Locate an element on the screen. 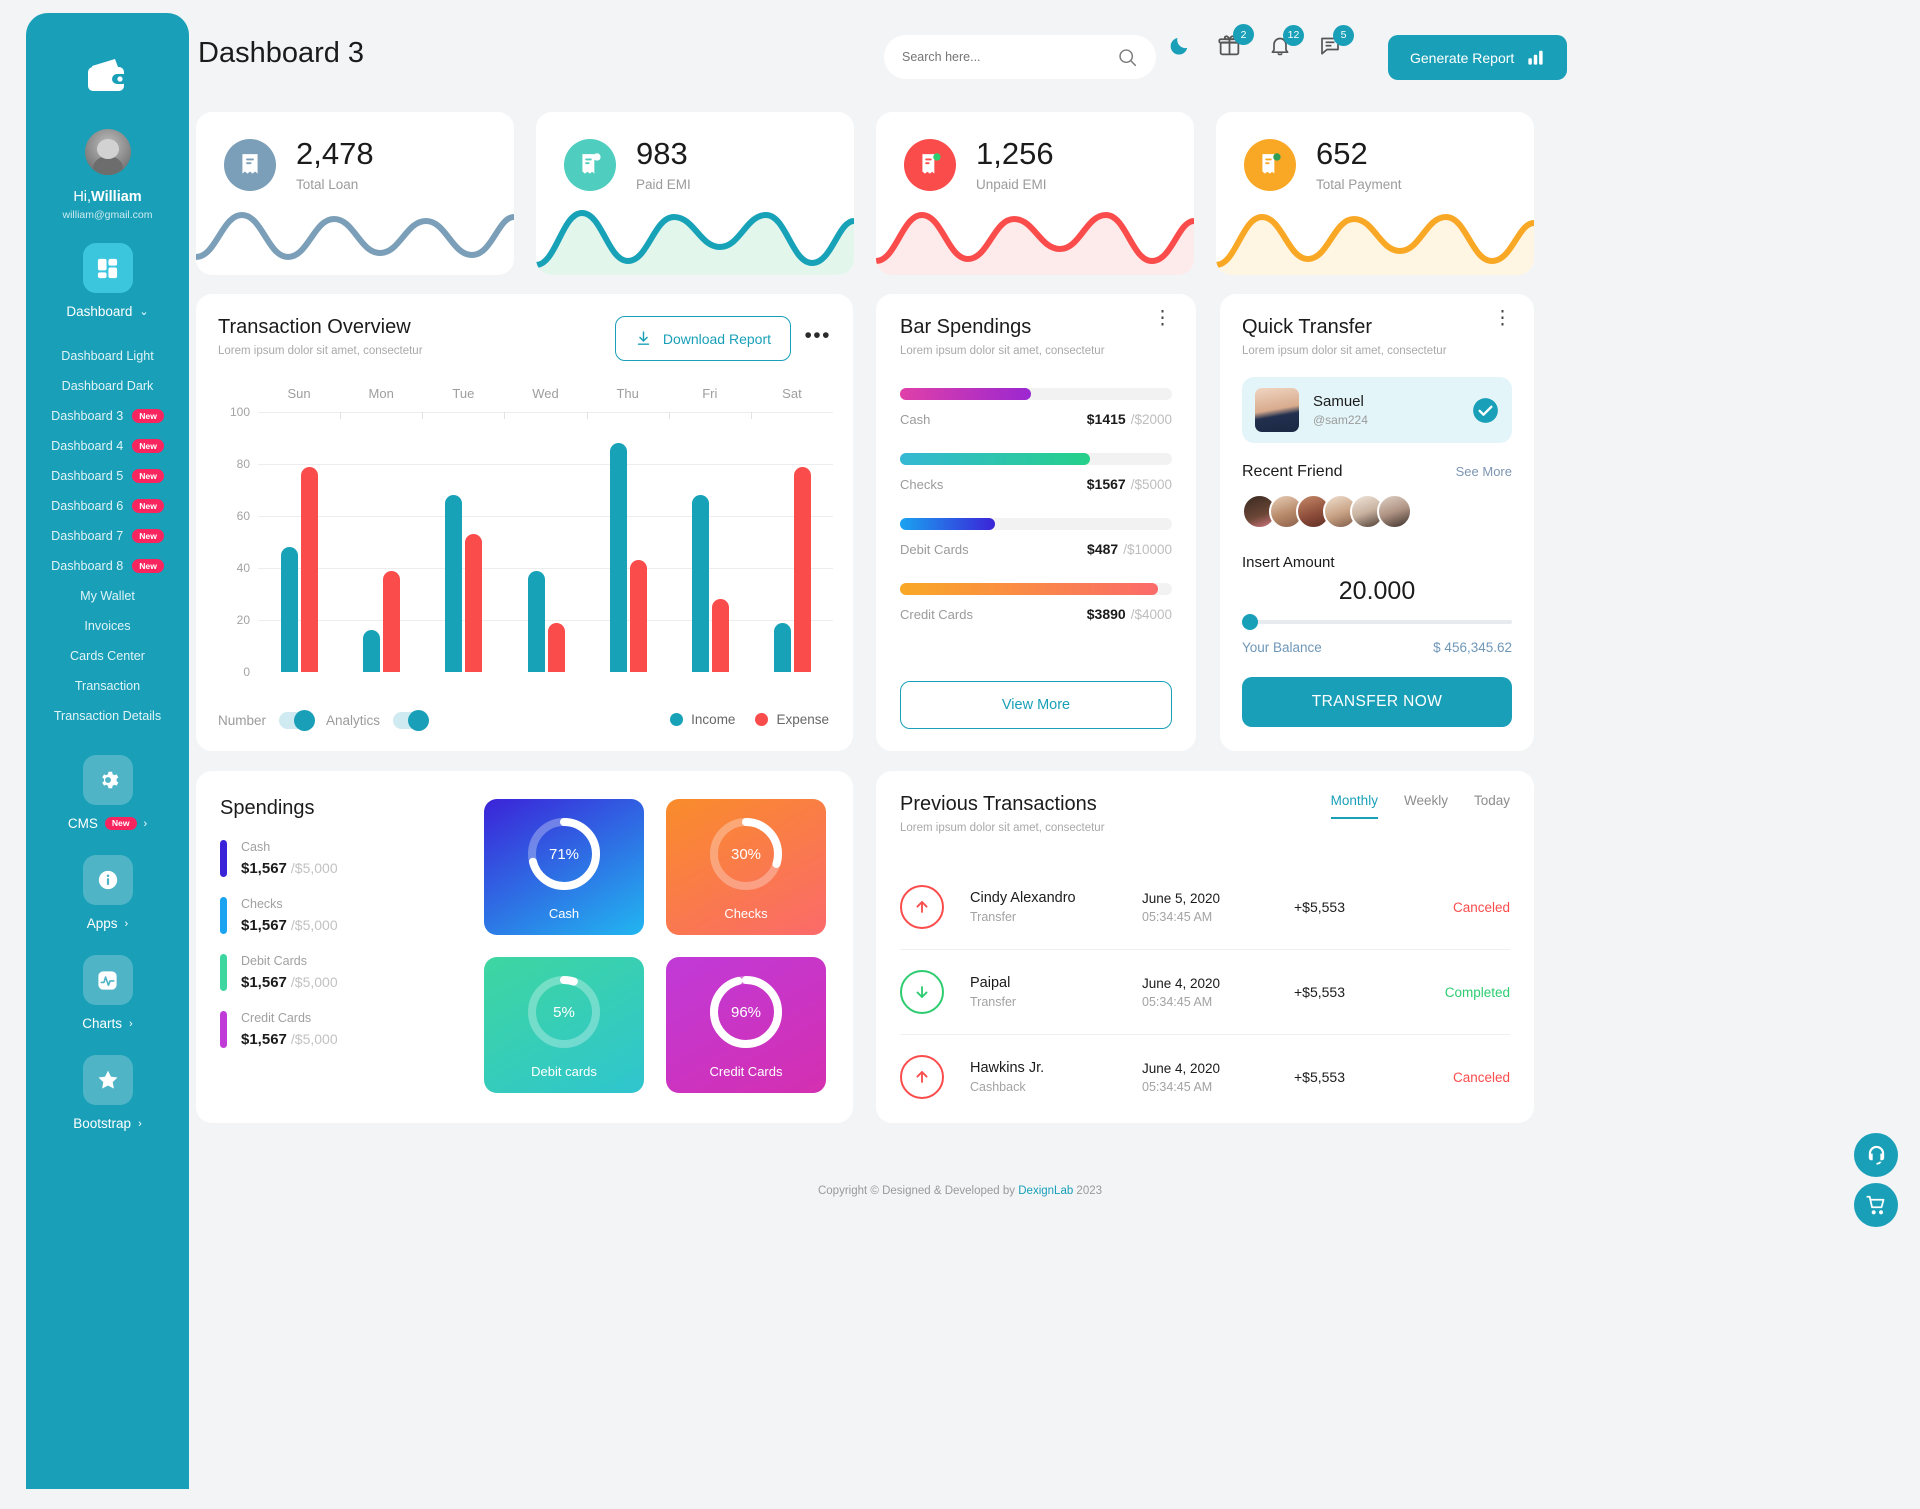 Image resolution: width=1920 pixels, height=1509 pixels. tab-today: Today is located at coordinates (1492, 805).